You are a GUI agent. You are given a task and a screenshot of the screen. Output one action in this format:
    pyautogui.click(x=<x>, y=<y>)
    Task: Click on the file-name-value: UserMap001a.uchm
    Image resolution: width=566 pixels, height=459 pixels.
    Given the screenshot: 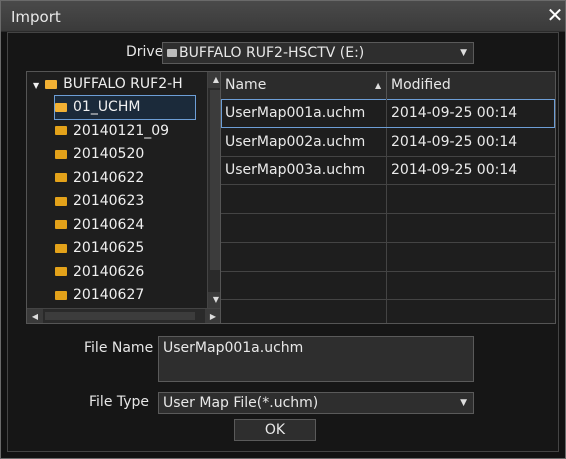 What is the action you would take?
    pyautogui.click(x=233, y=348)
    